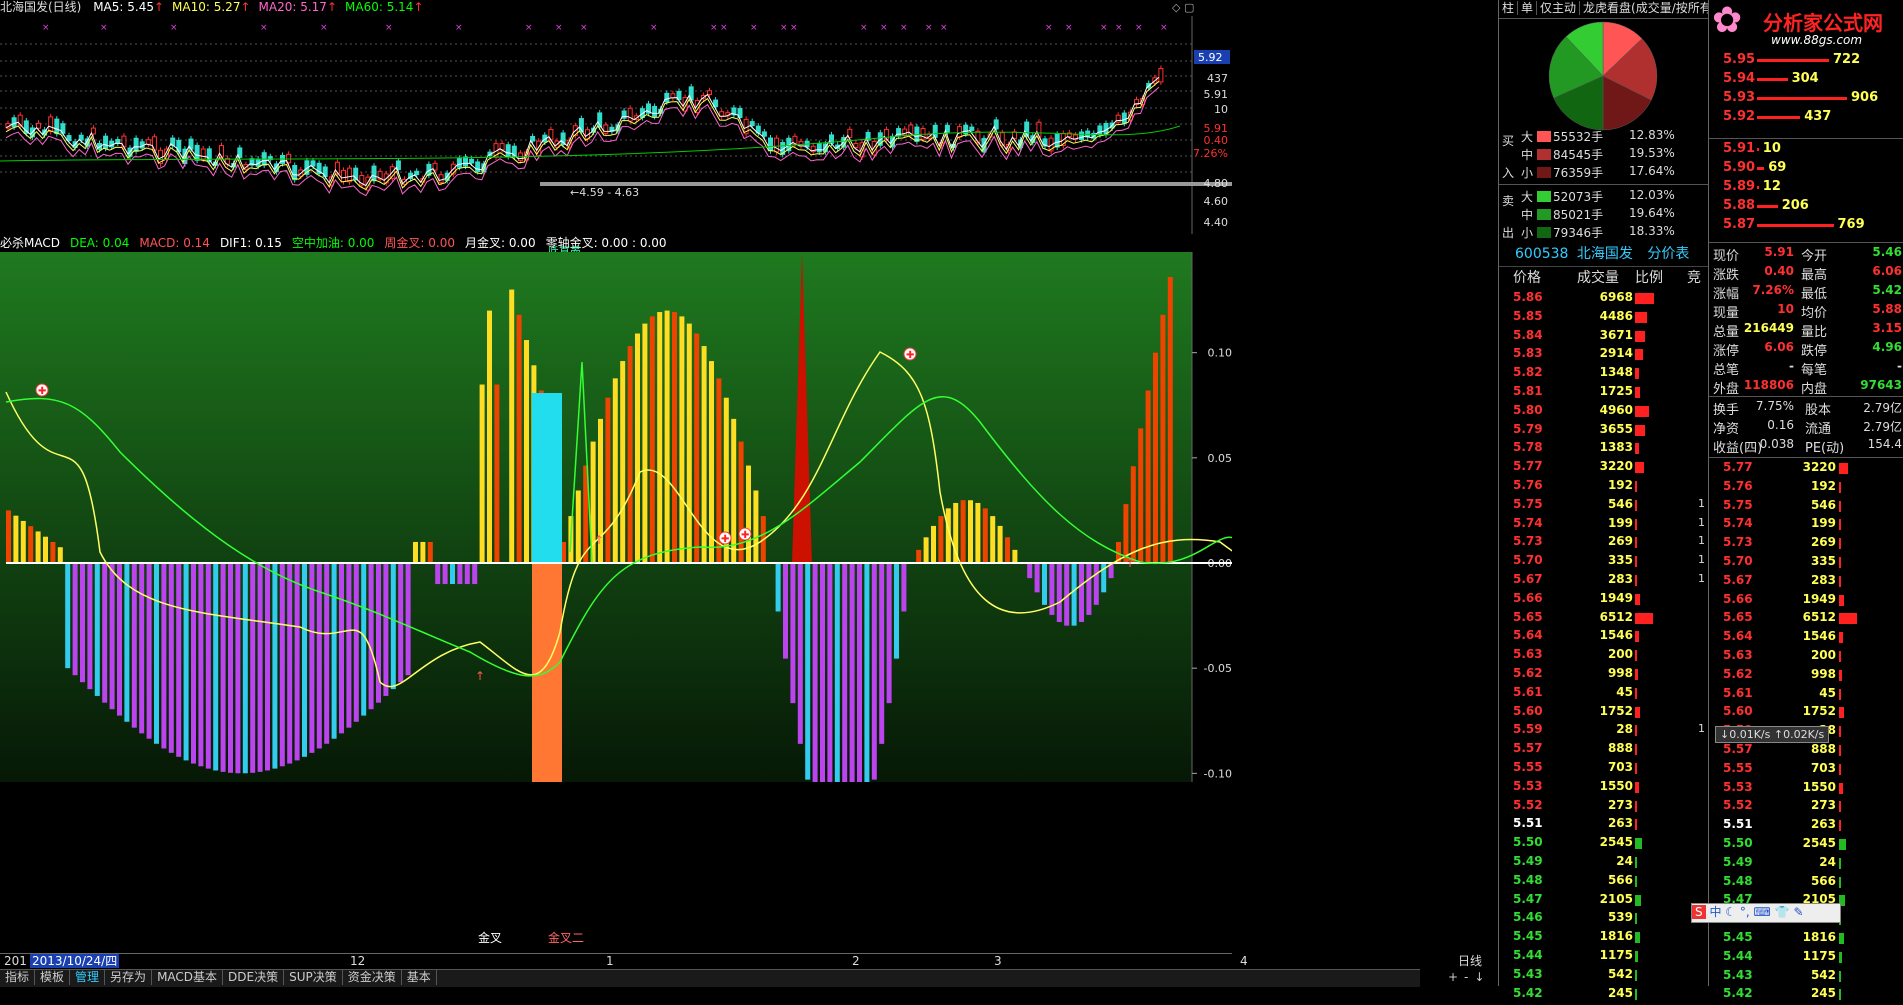 This screenshot has width=1903, height=1005. I want to click on table-row: 5.75 546 1, so click(1604, 506).